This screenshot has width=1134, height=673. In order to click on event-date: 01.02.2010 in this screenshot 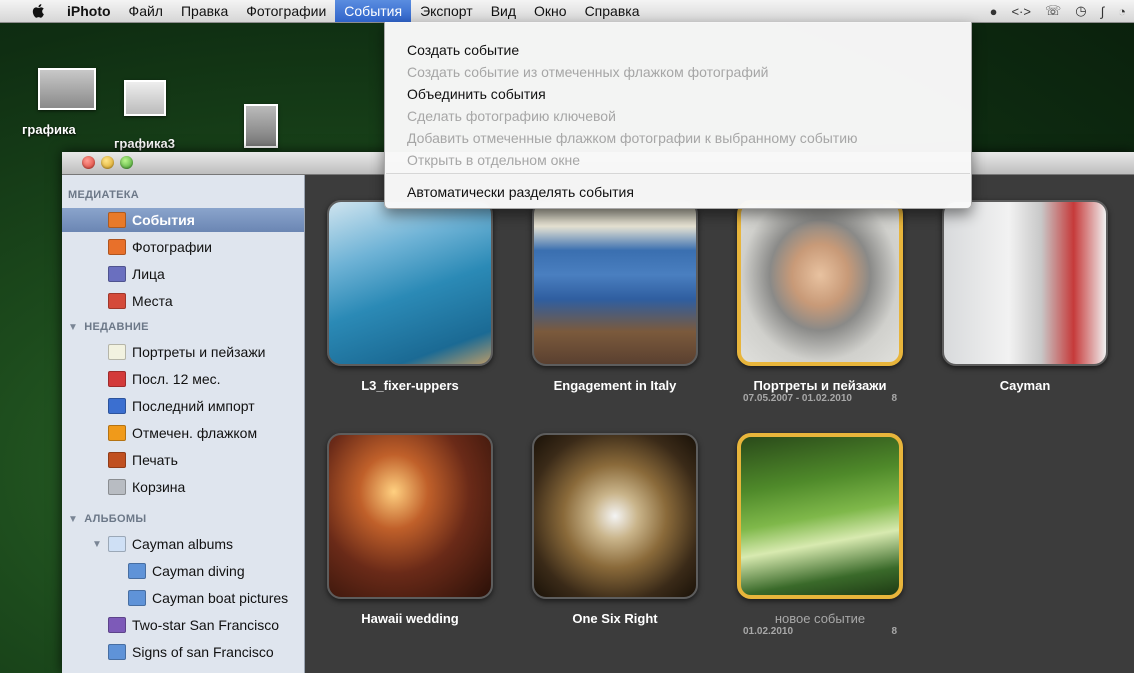, I will do `click(768, 631)`.